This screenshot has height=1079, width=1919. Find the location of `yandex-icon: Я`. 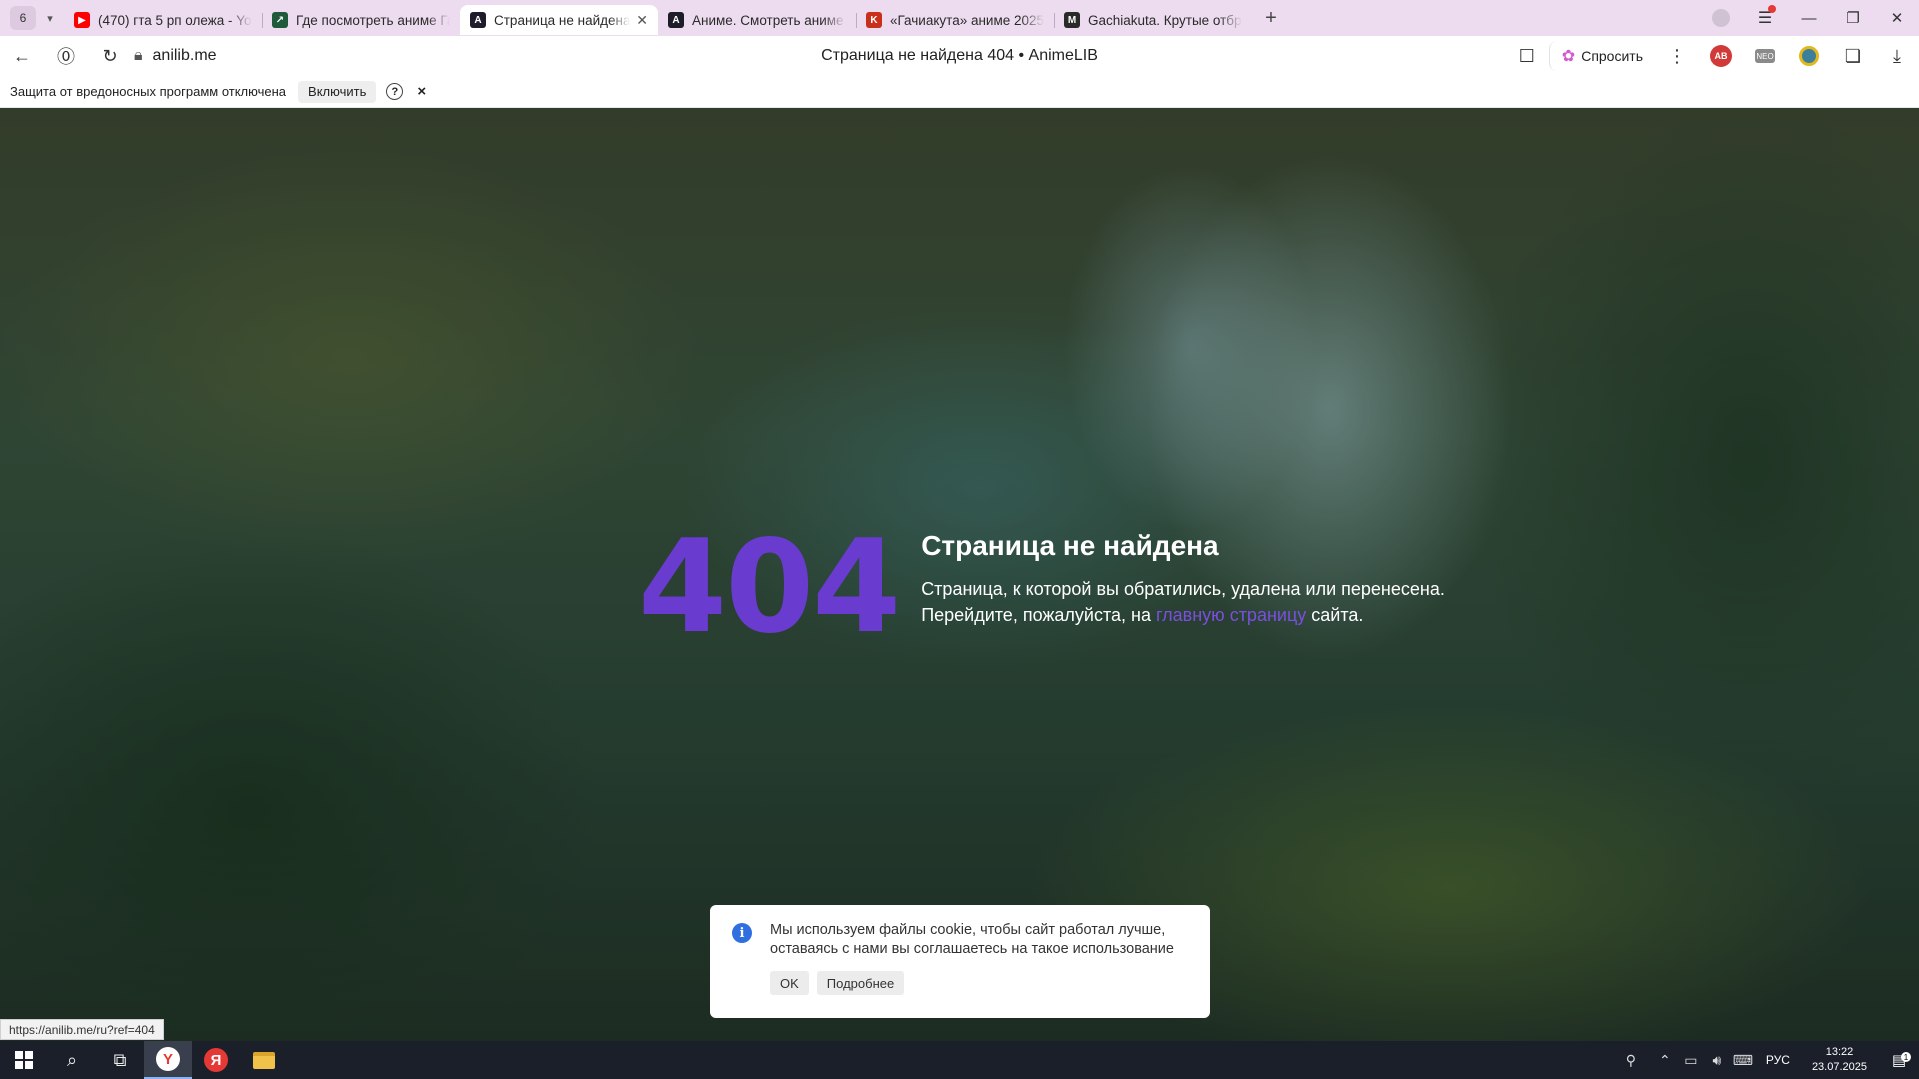

yandex-icon: Я is located at coordinates (216, 1060).